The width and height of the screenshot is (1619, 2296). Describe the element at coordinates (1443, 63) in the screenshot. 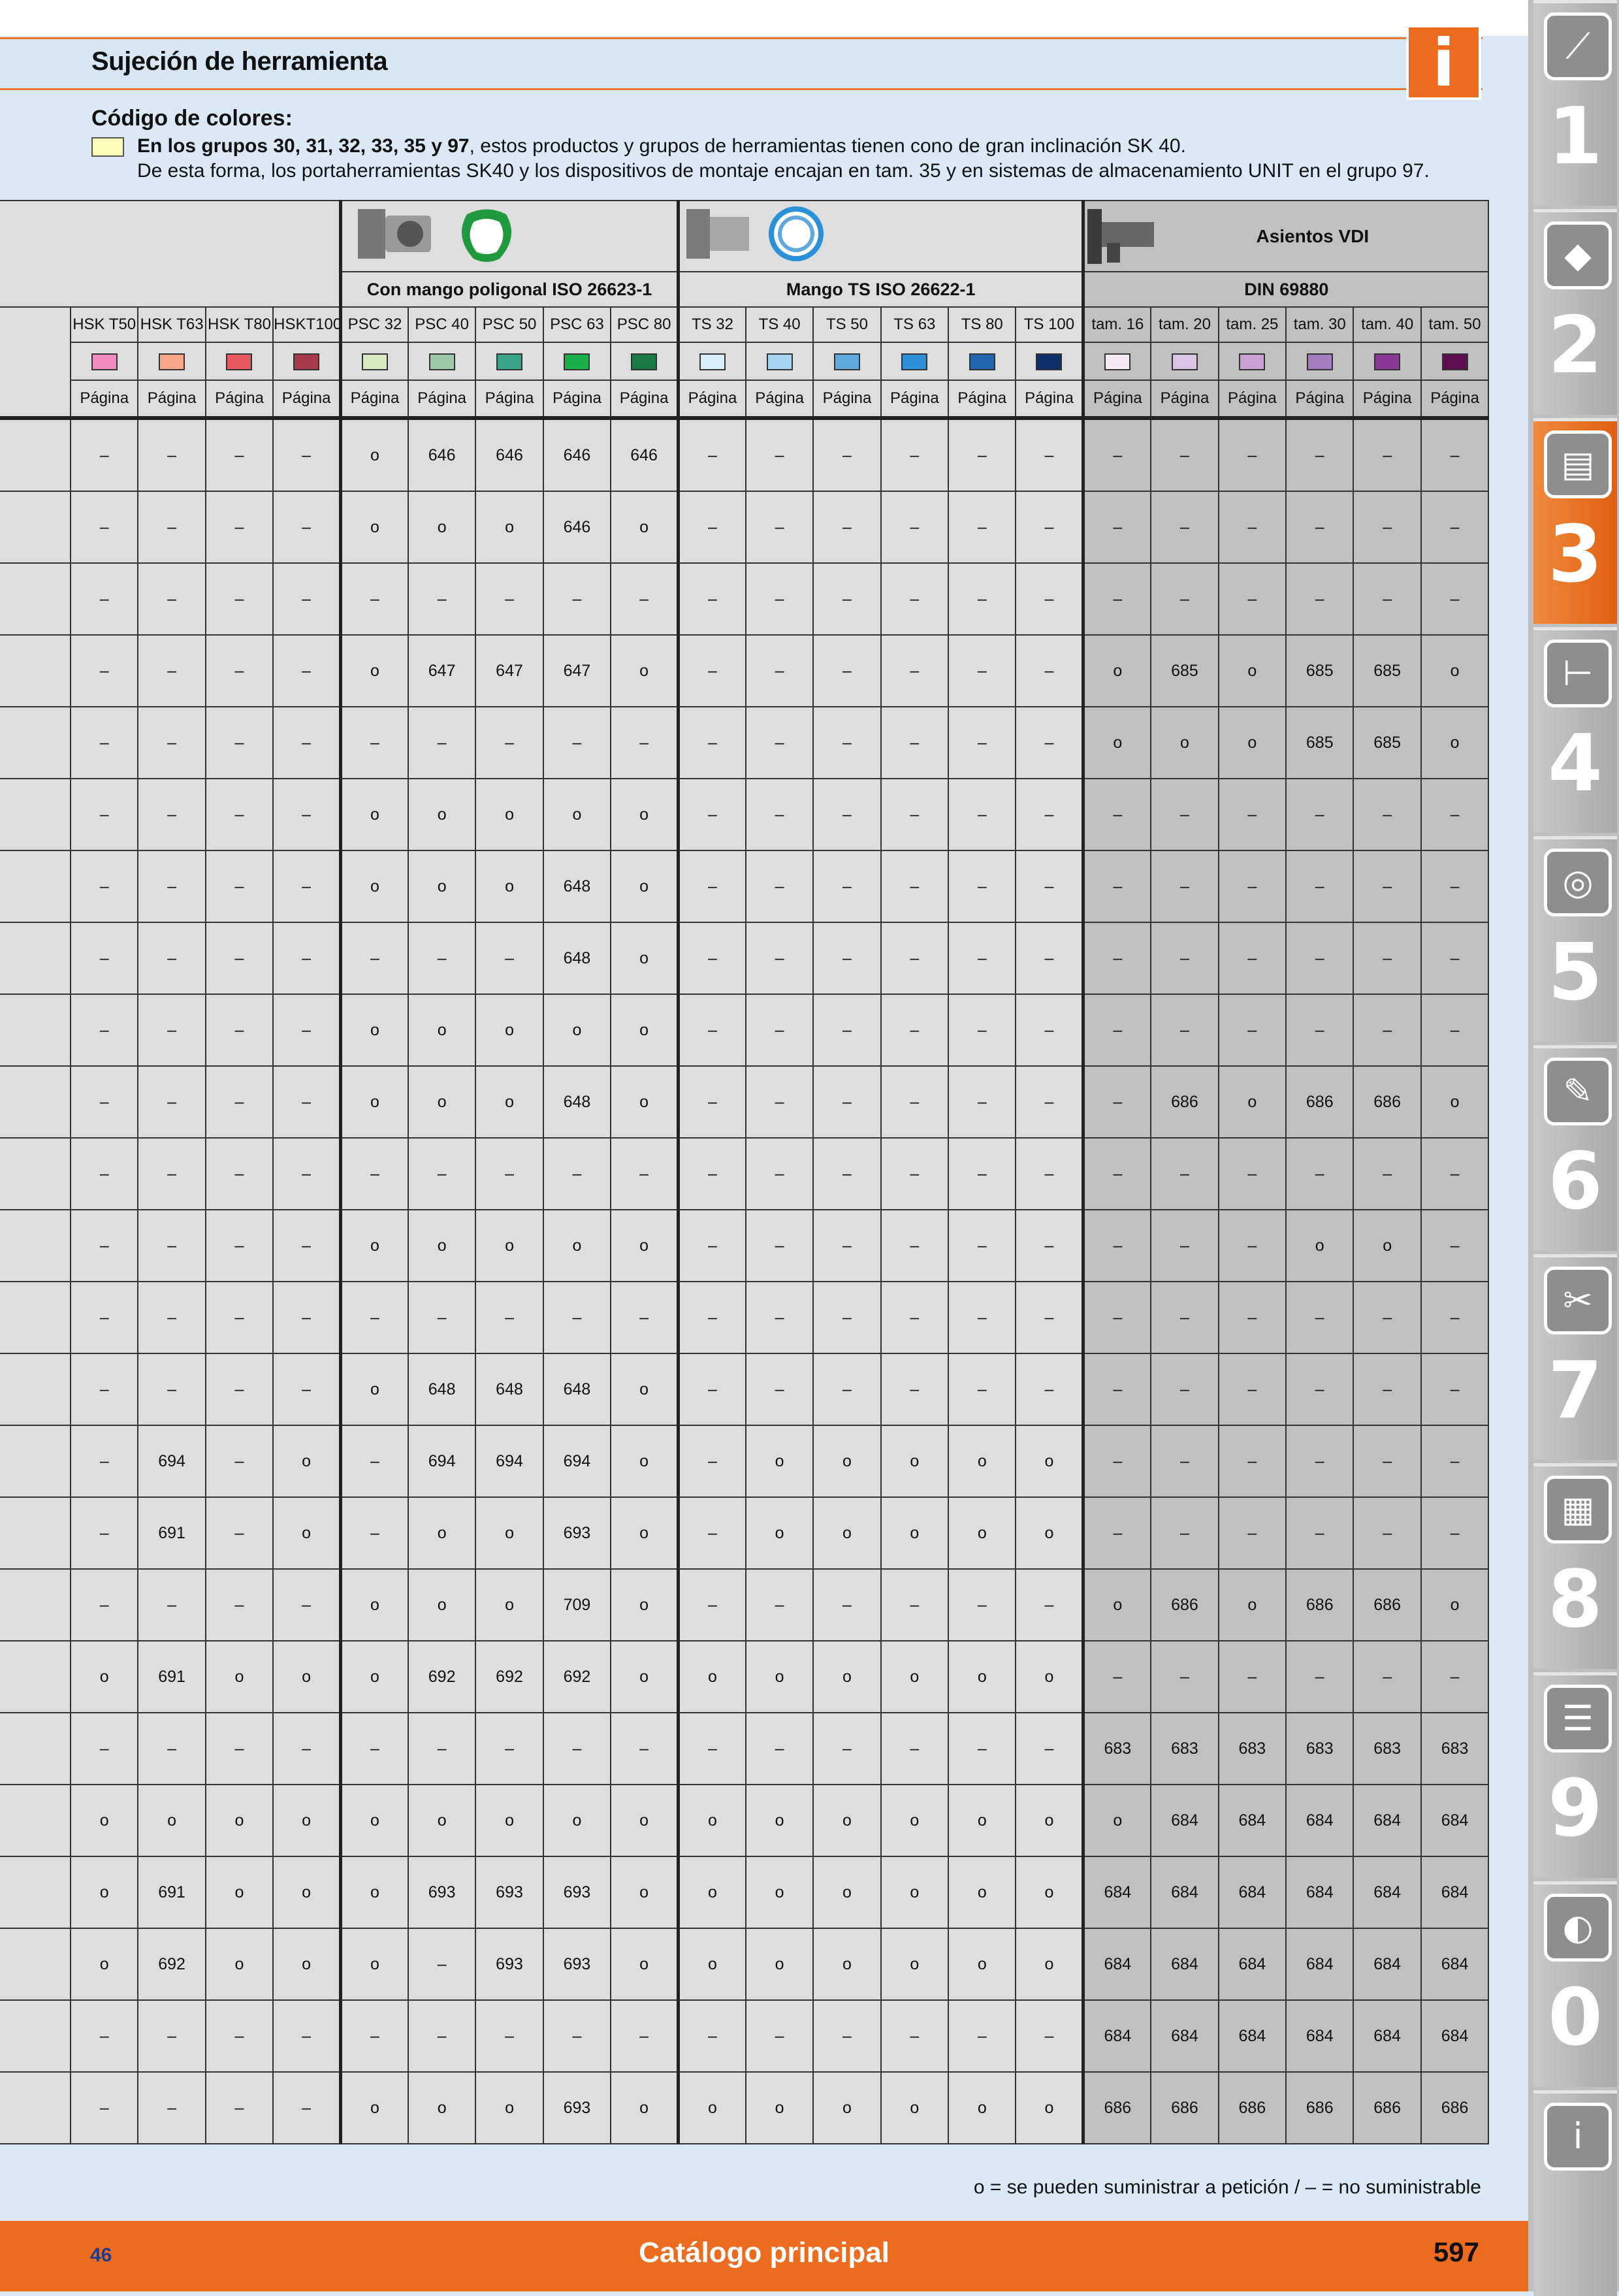

I see `info-icon: i` at that location.